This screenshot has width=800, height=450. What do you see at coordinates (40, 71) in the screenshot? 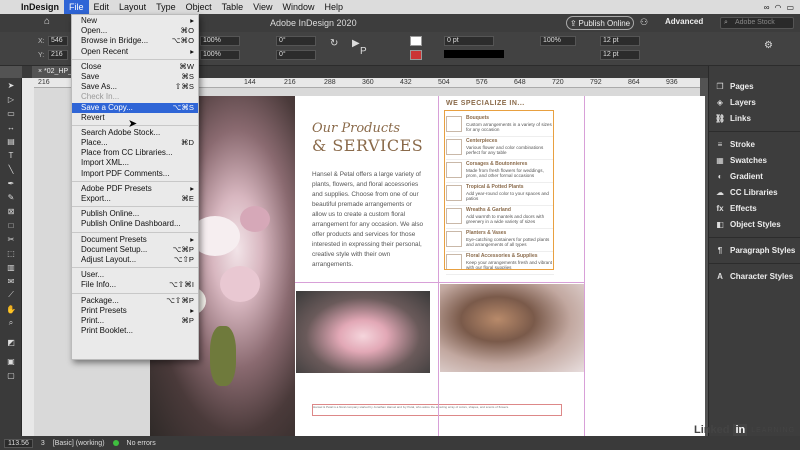
I see `close-icon: ×` at bounding box center [40, 71].